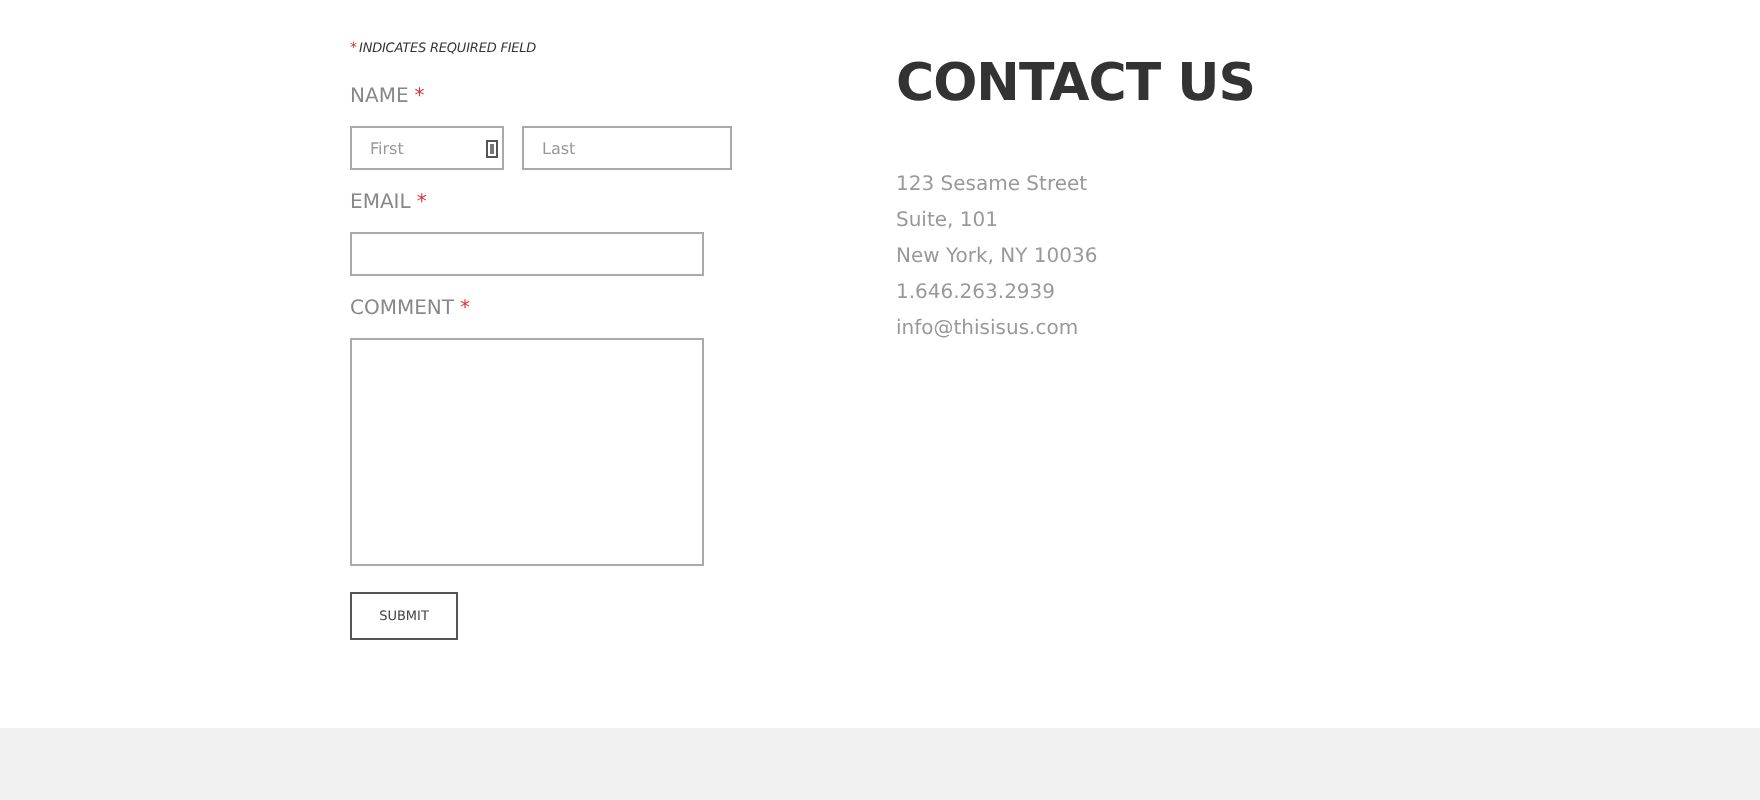 The image size is (1760, 800). I want to click on contact-line: New York, NY 10036, so click(998, 258).